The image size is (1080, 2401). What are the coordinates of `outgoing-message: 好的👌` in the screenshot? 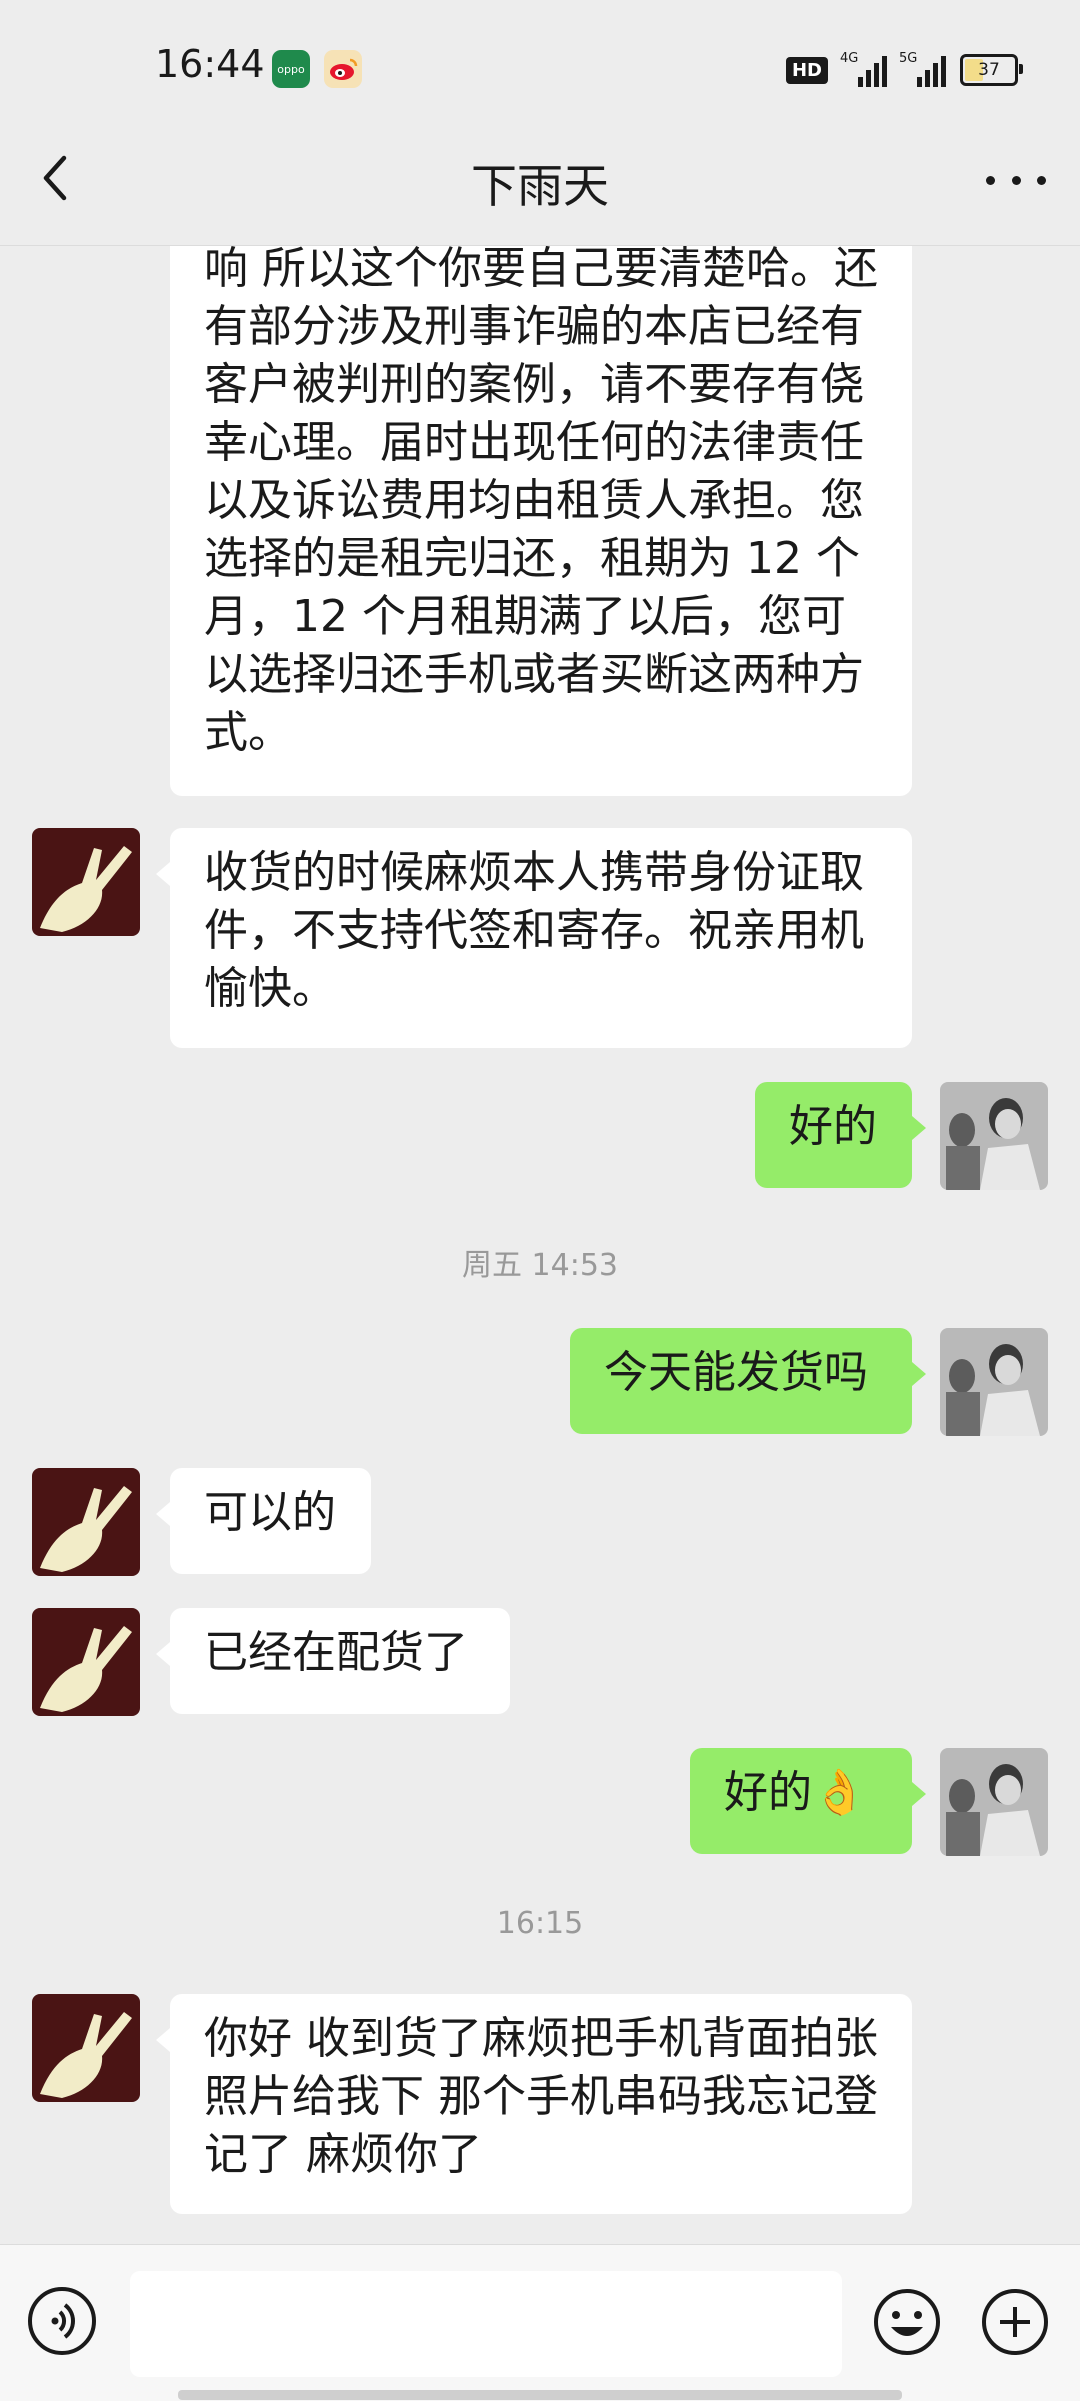 It's located at (808, 1801).